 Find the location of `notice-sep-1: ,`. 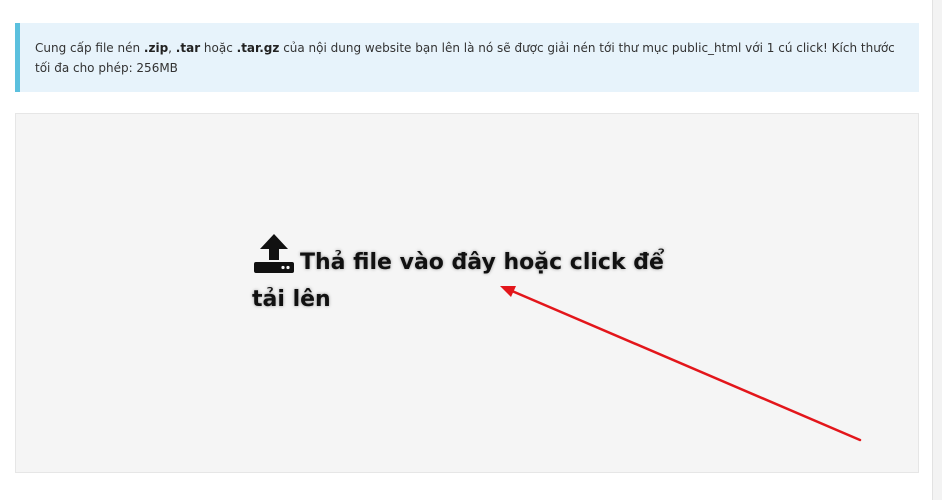

notice-sep-1: , is located at coordinates (172, 48).